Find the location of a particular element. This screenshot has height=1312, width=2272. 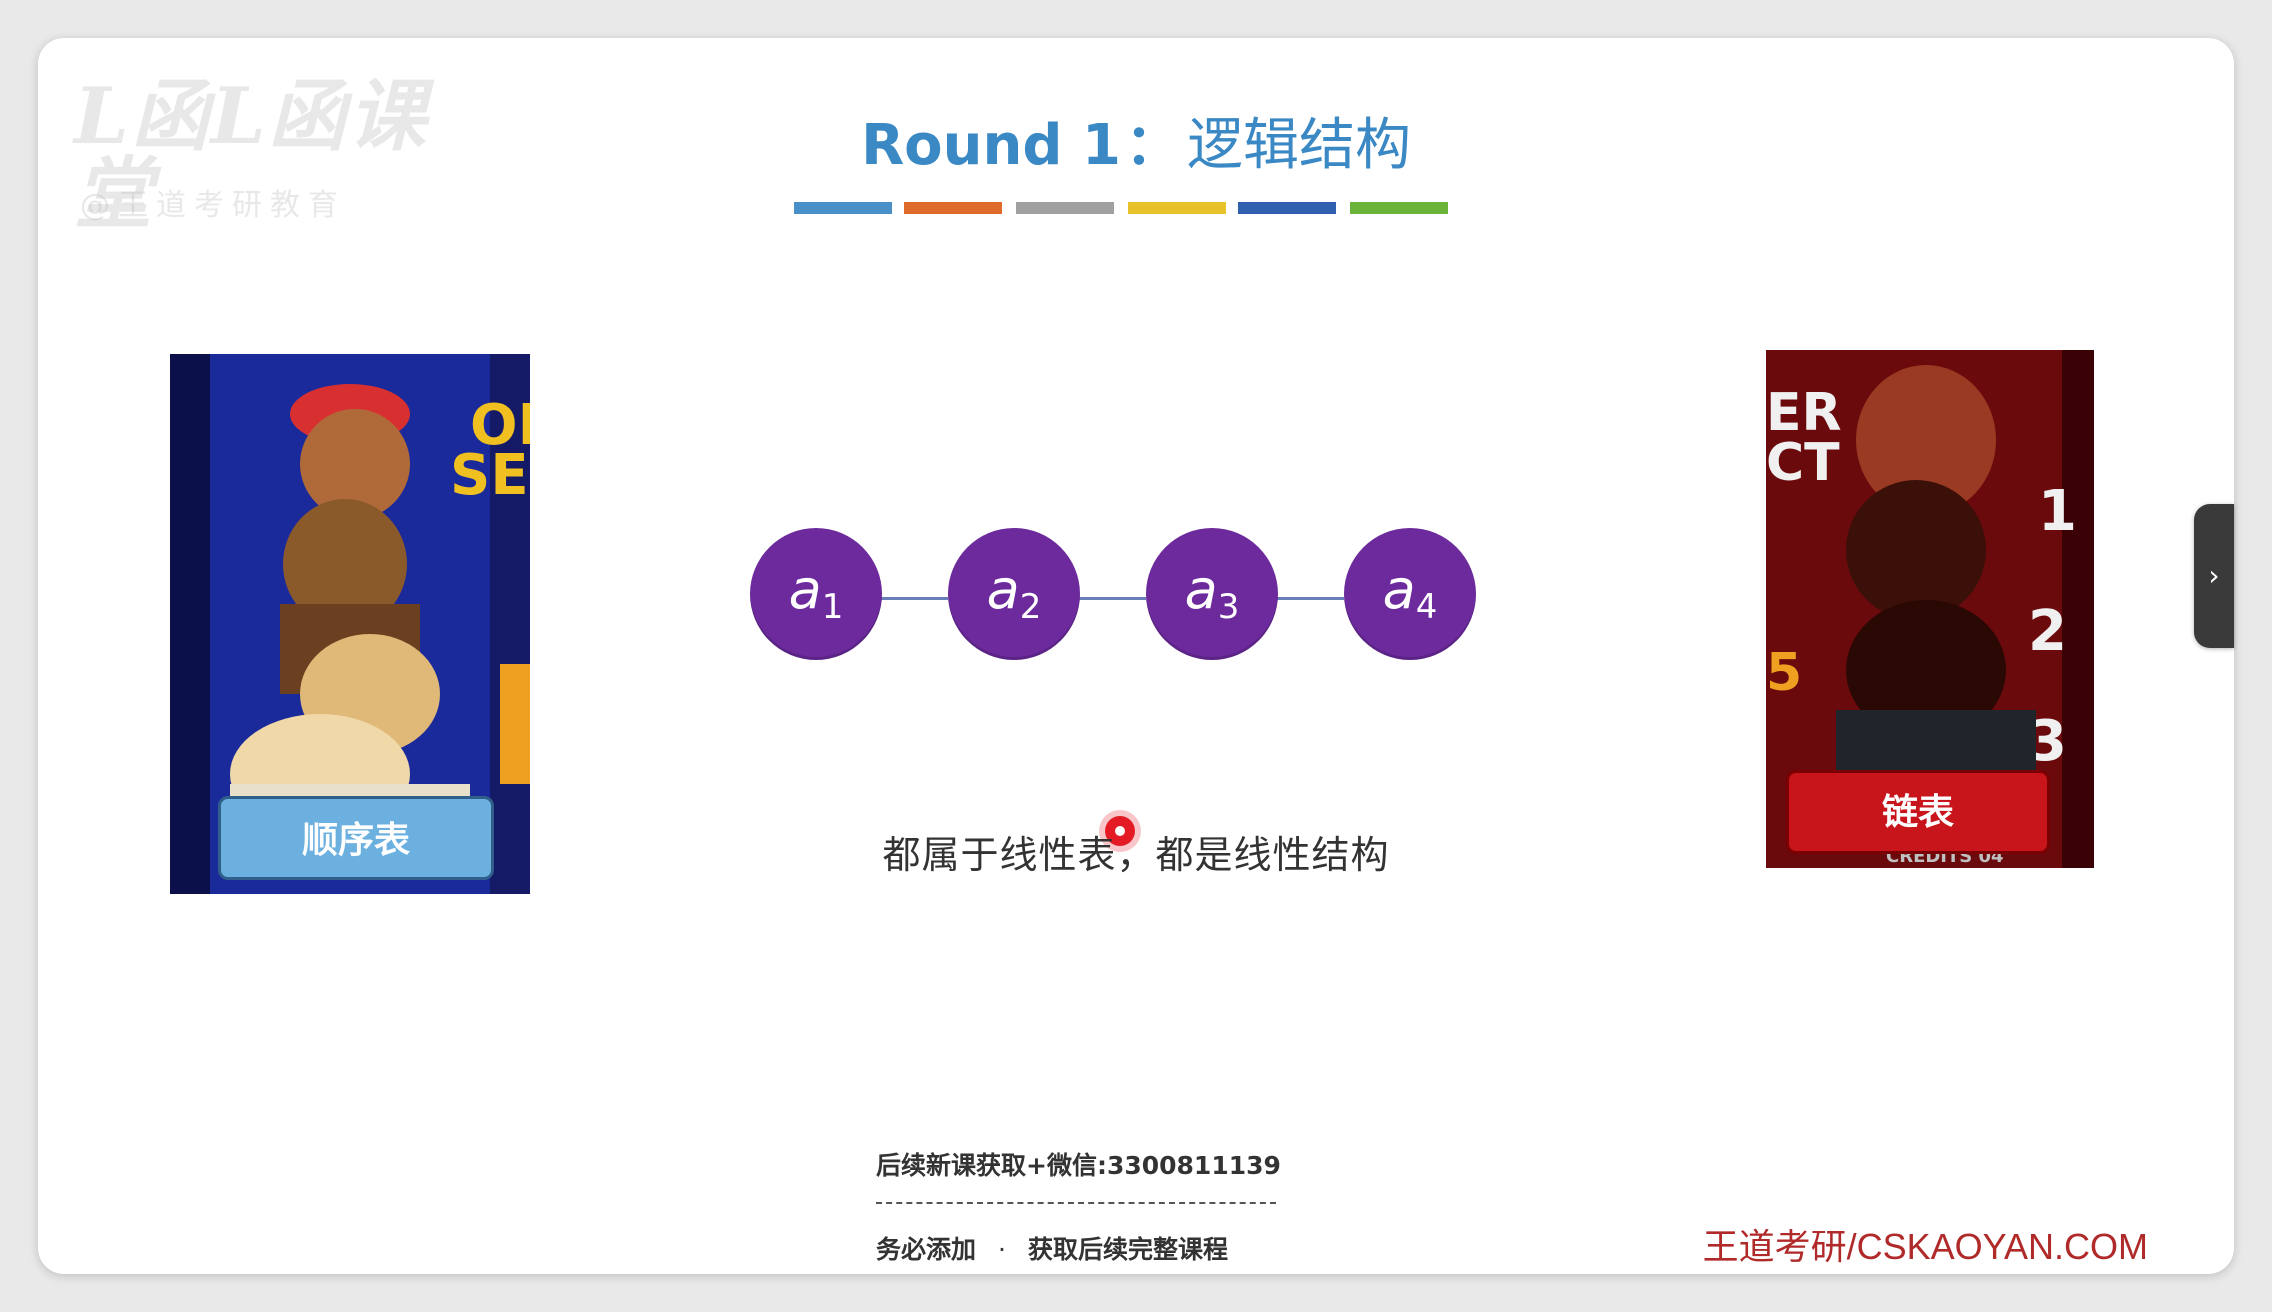

node-a3-subscript: 3 is located at coordinates (1228, 607).